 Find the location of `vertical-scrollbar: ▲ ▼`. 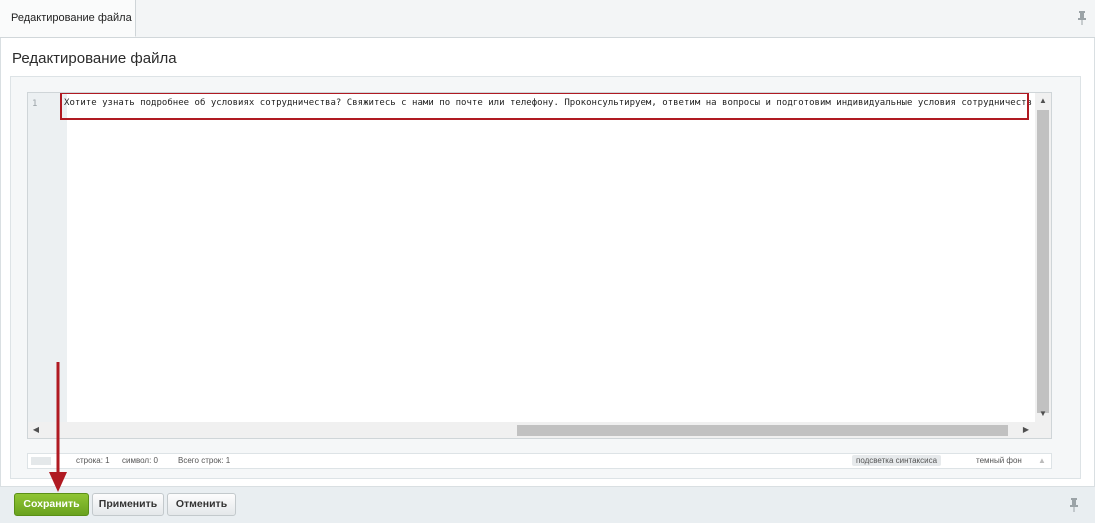

vertical-scrollbar: ▲ ▼ is located at coordinates (1043, 265).